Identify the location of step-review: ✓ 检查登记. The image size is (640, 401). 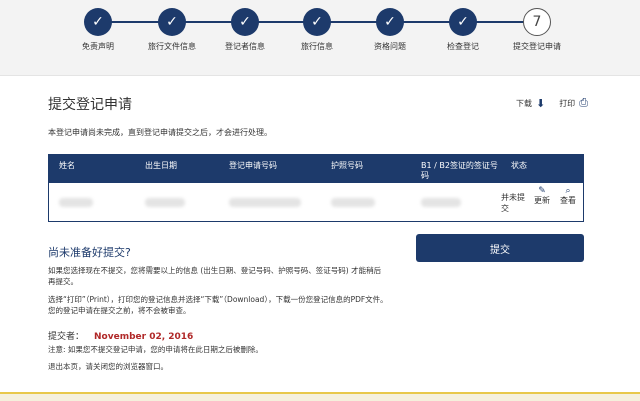
(463, 30).